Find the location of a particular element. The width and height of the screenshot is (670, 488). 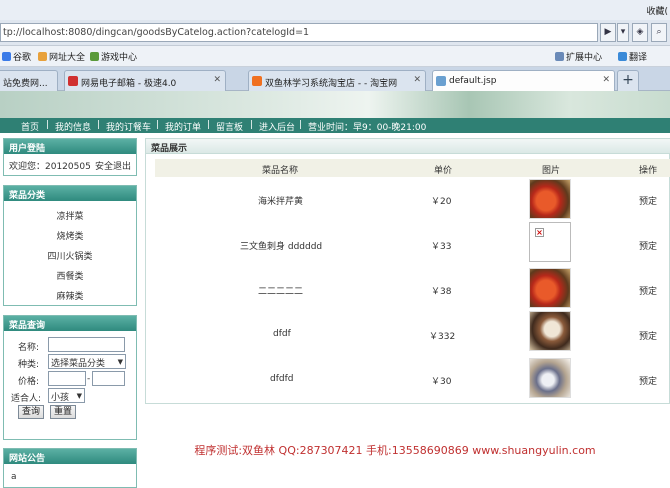

name-input is located at coordinates (86, 344).